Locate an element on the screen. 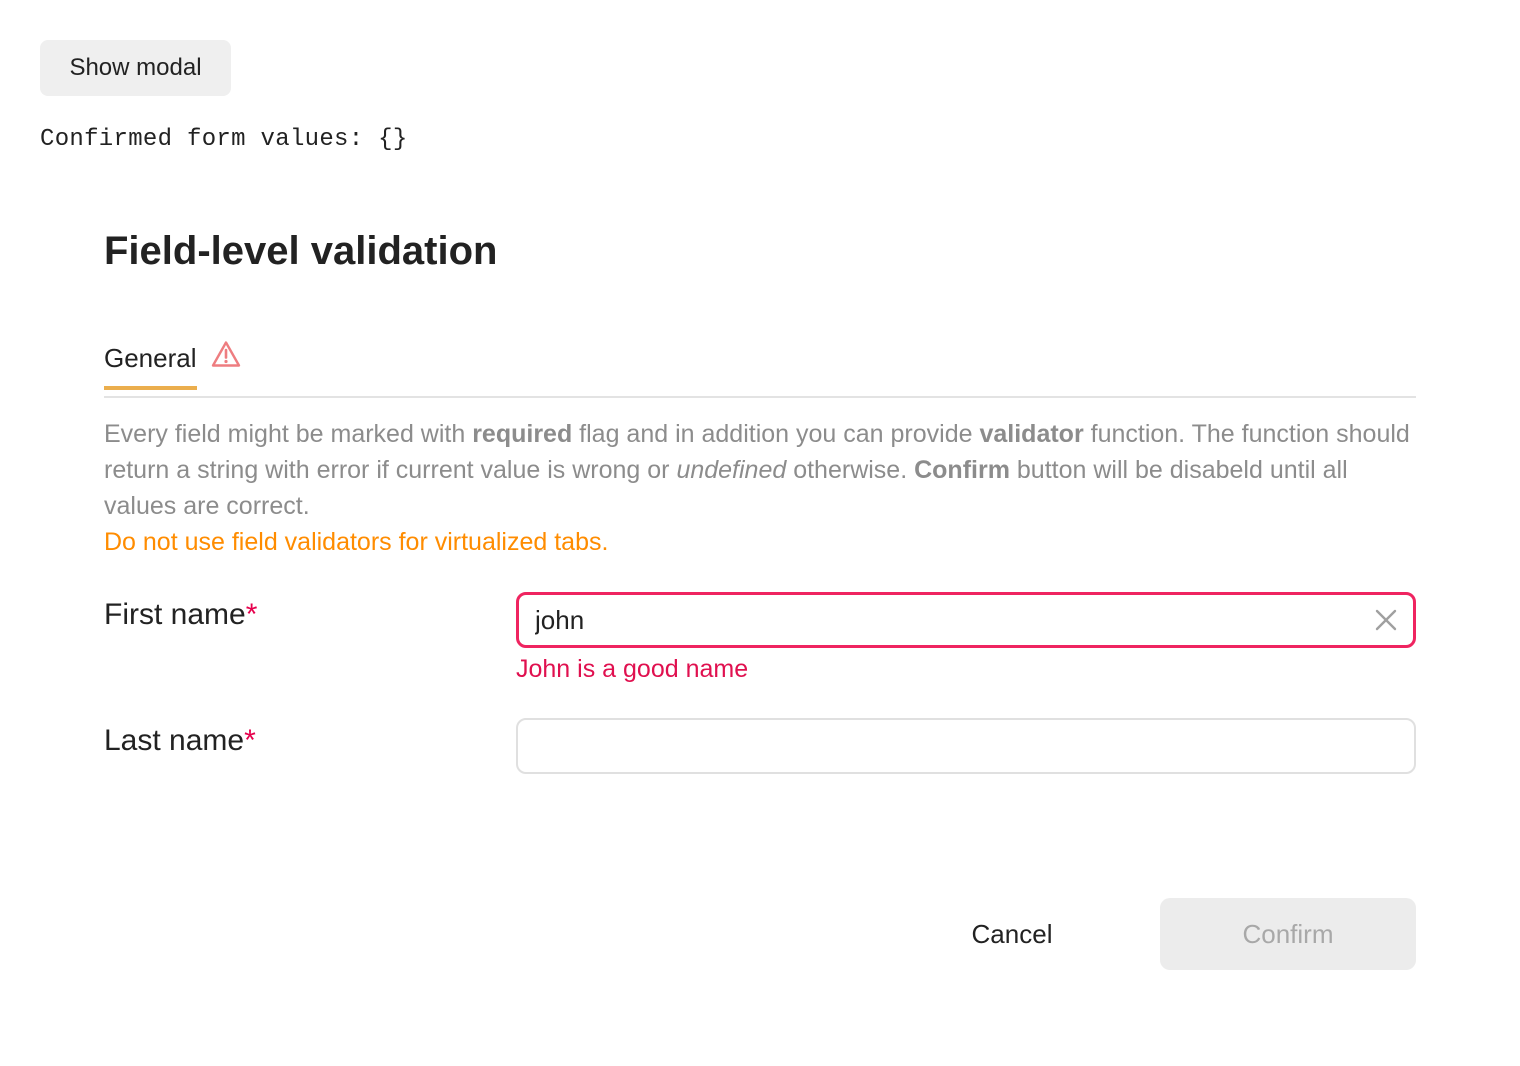 Image resolution: width=1520 pixels, height=1066 pixels. description-bold-confirm: Confirm is located at coordinates (962, 470).